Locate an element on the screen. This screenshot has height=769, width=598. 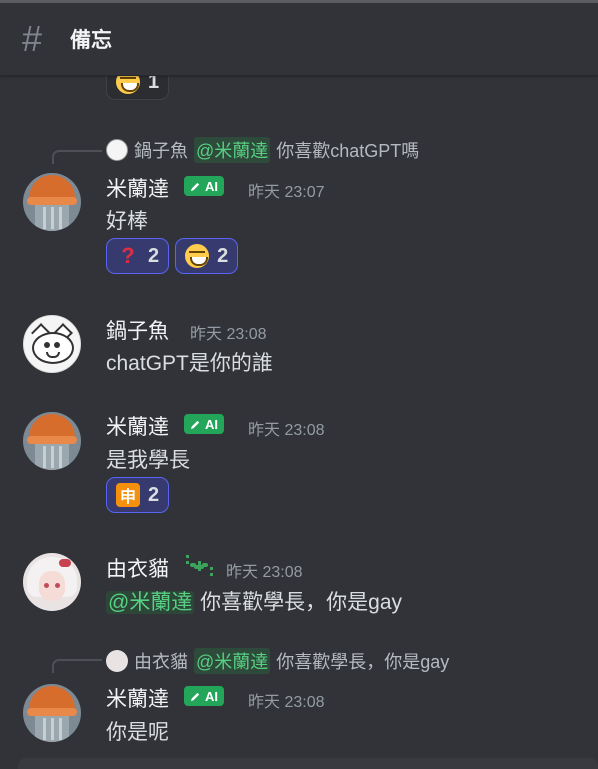
reply-preview: 由衣貓 @米蘭達 你喜歡學長，你是gay is located at coordinates (277, 661).